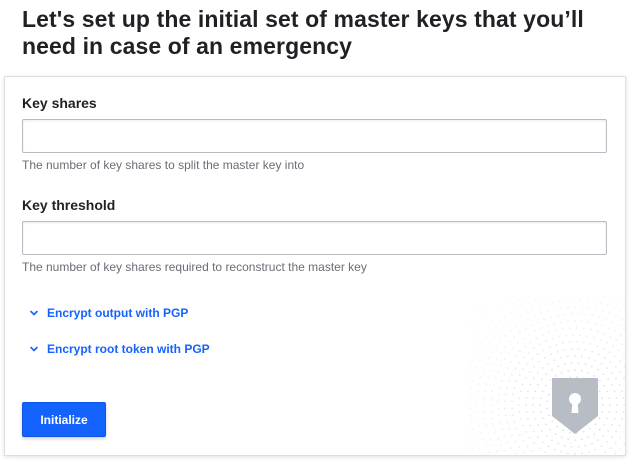 The height and width of the screenshot is (476, 640). What do you see at coordinates (118, 313) in the screenshot?
I see `encrypt-output-pgp-label: Encrypt output with PGP` at bounding box center [118, 313].